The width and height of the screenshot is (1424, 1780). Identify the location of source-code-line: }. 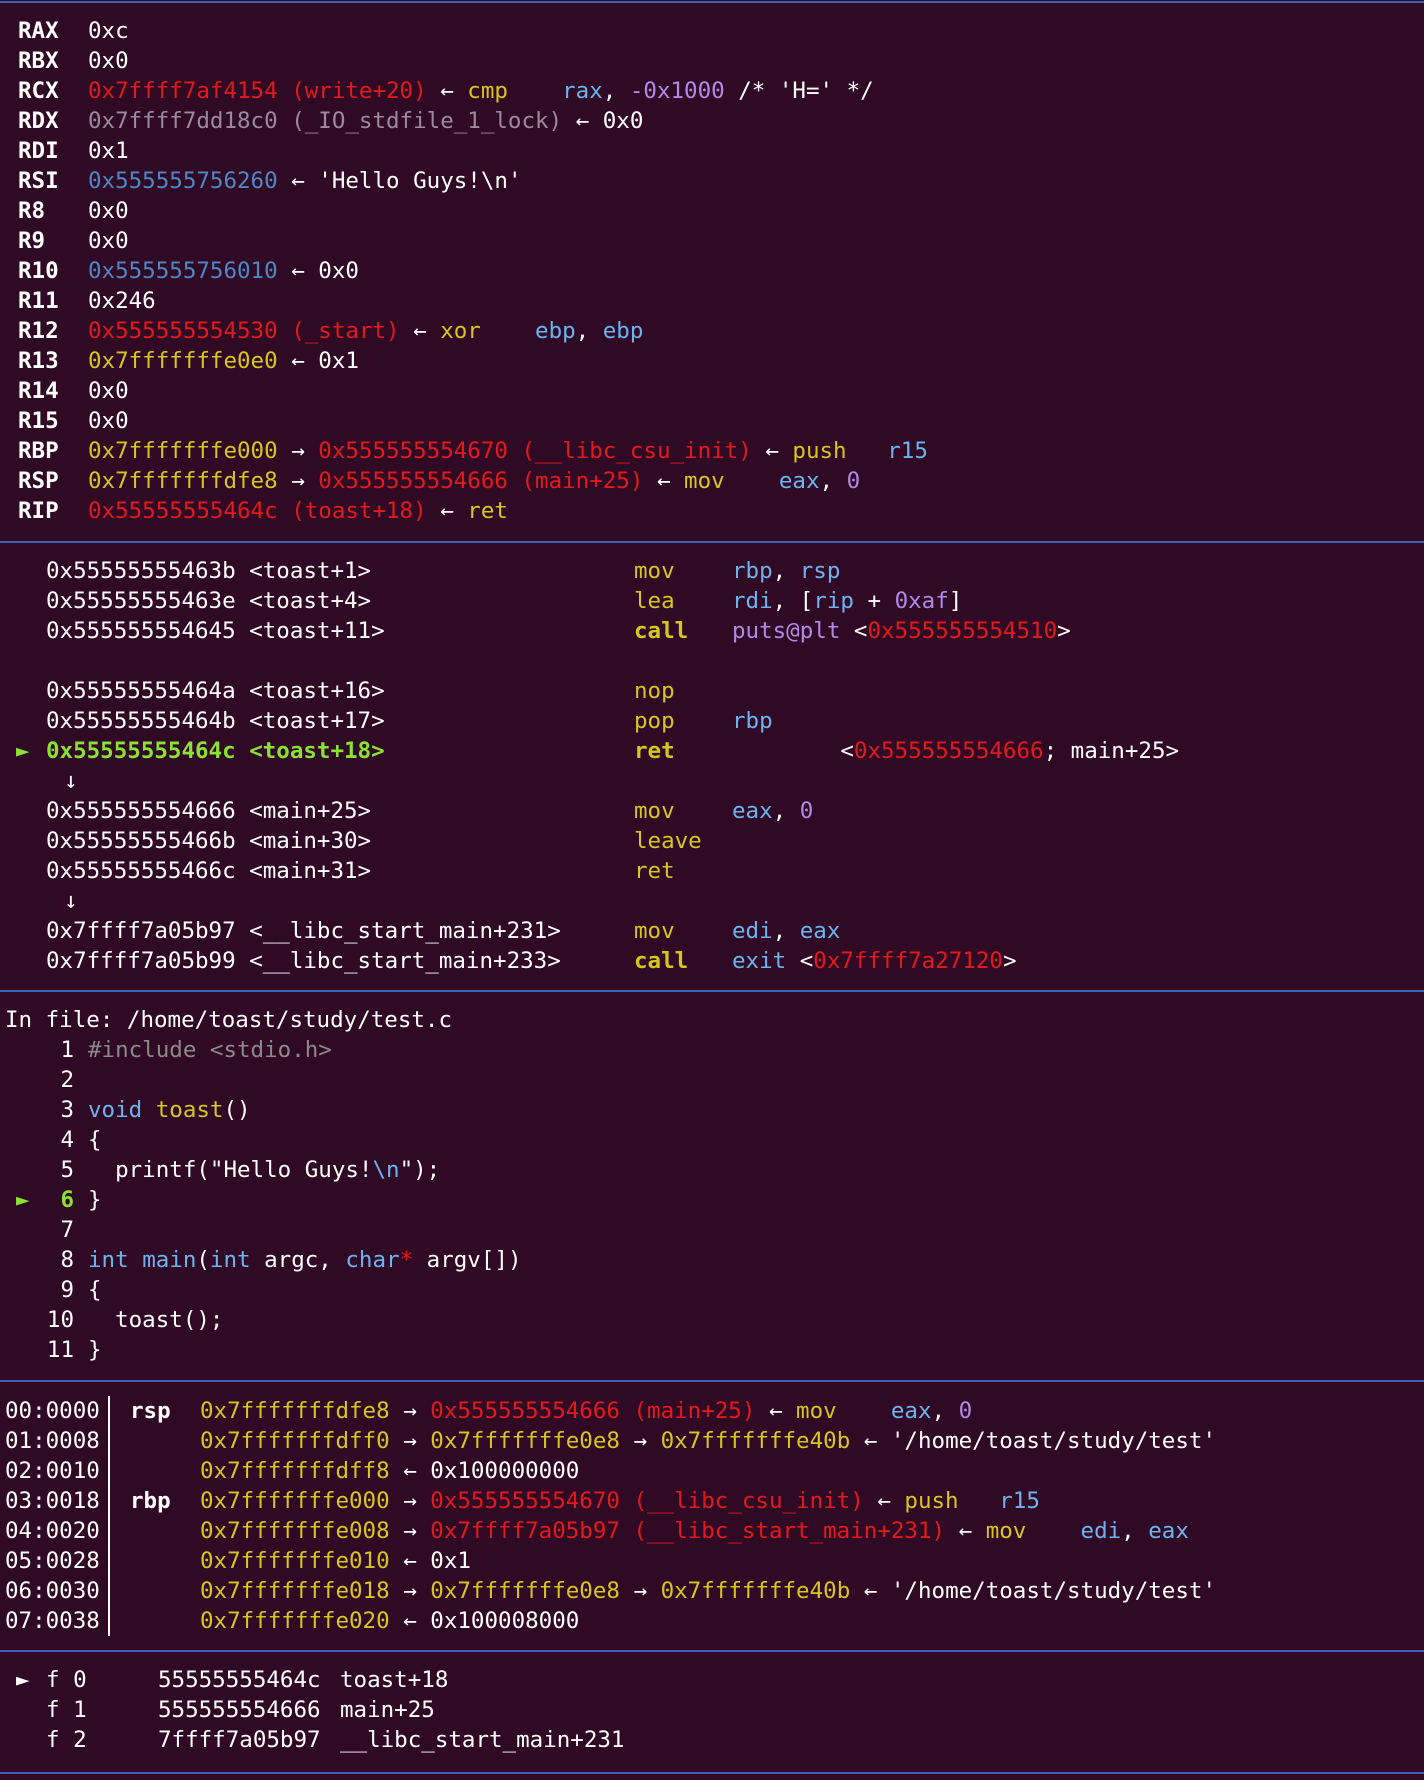
(95, 1200).